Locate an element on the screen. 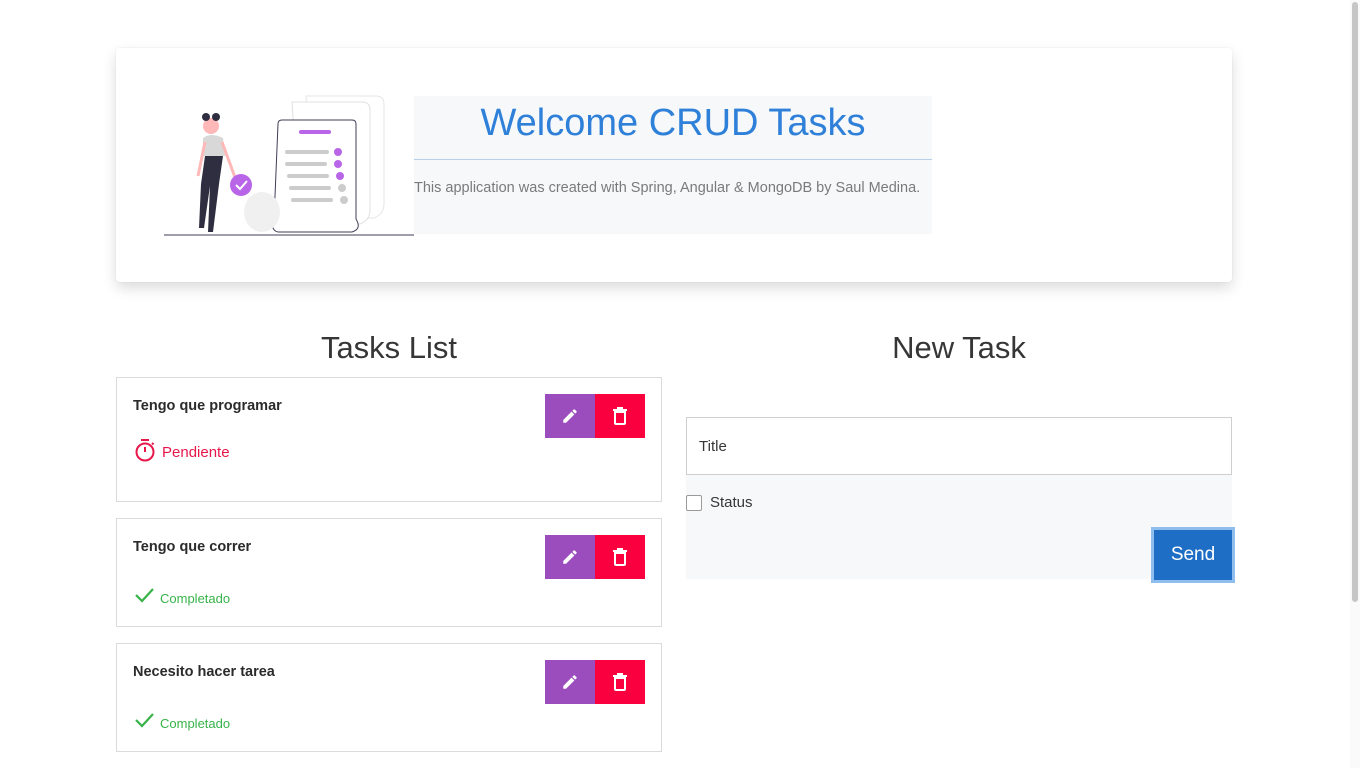 This screenshot has width=1360, height=768. task-card: Necesito hacer tarea Completado is located at coordinates (389, 697).